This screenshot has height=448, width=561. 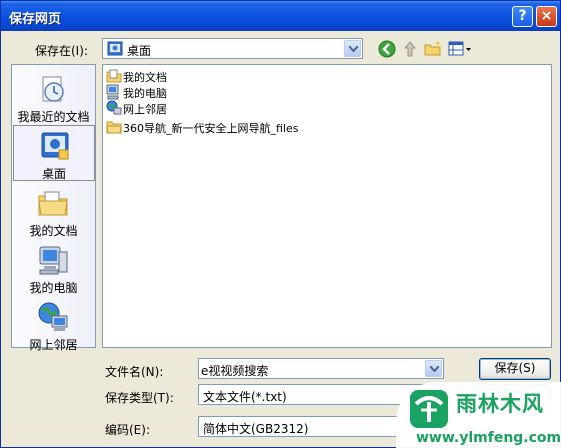 I want to click on window-title: 保存网页, so click(x=35, y=19).